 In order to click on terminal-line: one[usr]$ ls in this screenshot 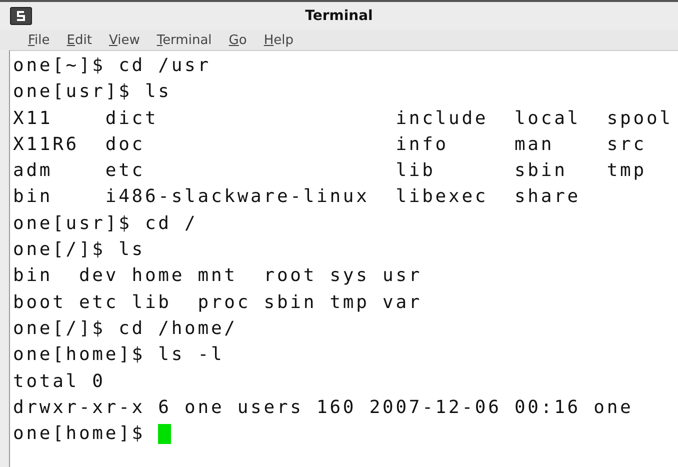, I will do `click(92, 92)`.